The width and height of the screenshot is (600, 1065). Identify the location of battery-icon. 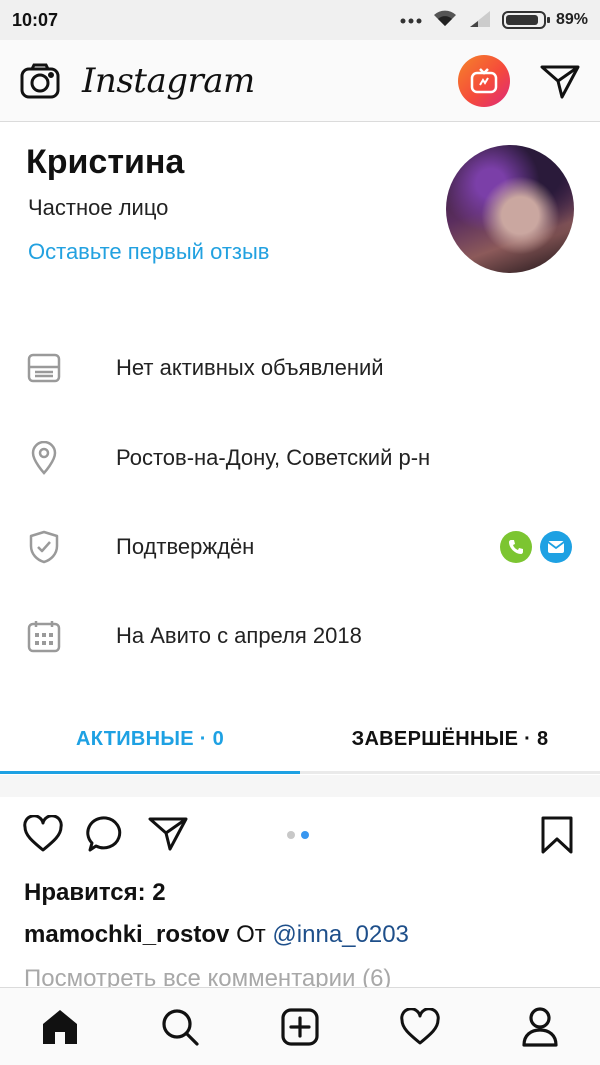
(525, 20).